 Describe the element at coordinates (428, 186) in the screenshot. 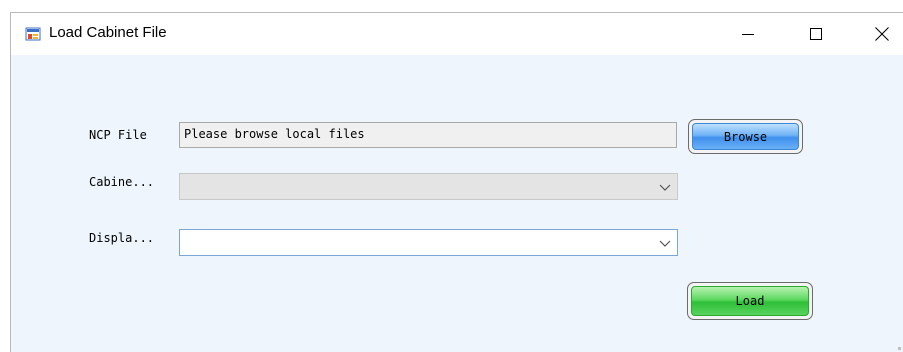

I see `cabinet-dropdown` at that location.